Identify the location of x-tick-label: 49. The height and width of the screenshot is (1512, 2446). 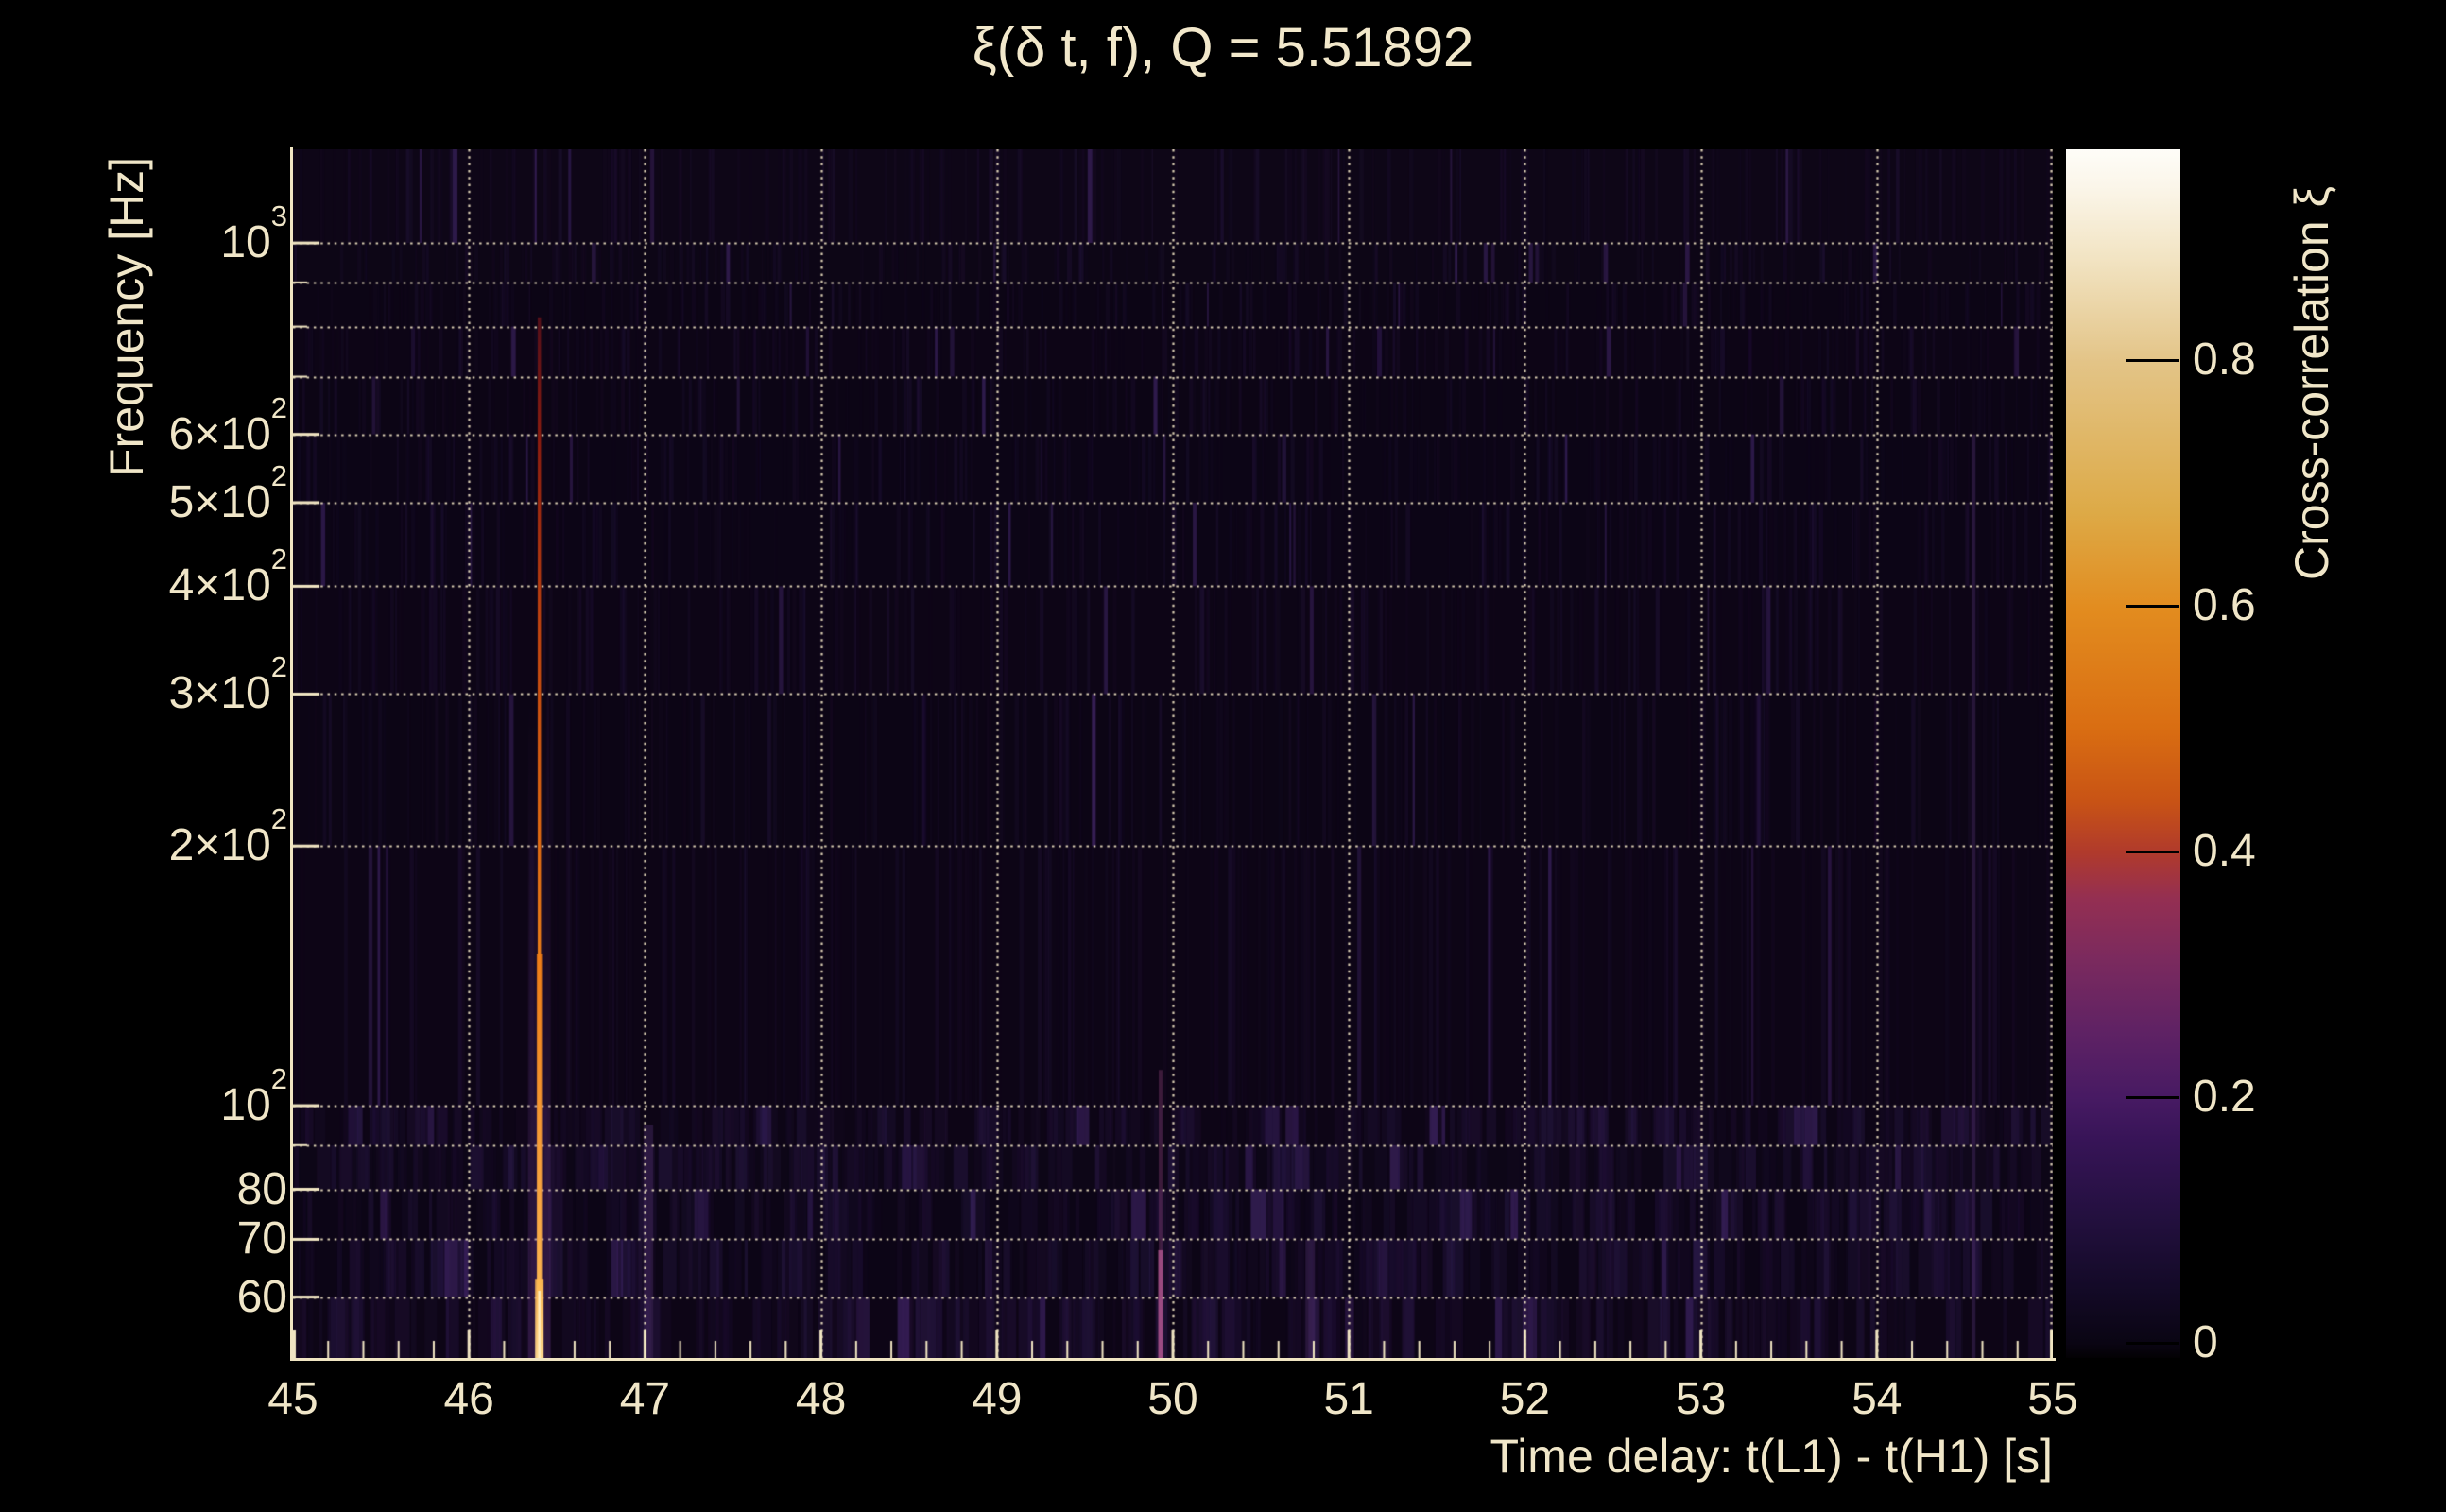
(998, 1399).